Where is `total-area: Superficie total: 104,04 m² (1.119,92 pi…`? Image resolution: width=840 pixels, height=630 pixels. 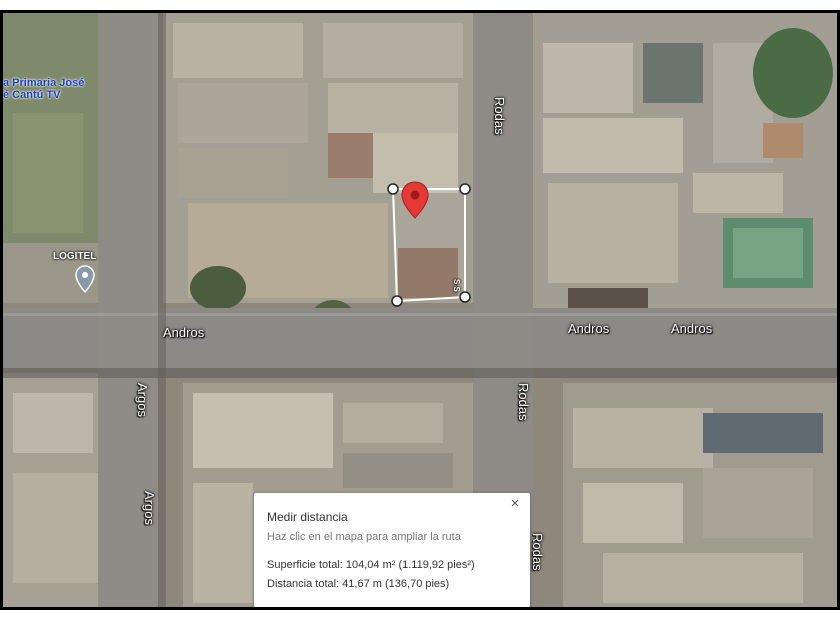 total-area: Superficie total: 104,04 m² (1.119,92 pi… is located at coordinates (371, 565).